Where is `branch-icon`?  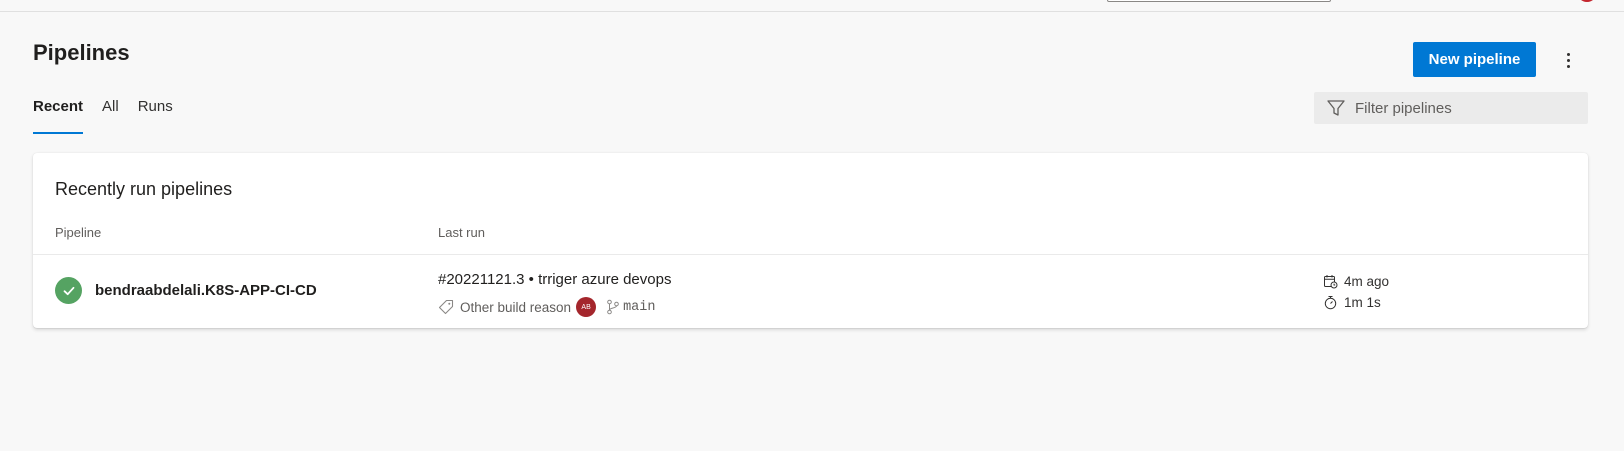 branch-icon is located at coordinates (613, 307).